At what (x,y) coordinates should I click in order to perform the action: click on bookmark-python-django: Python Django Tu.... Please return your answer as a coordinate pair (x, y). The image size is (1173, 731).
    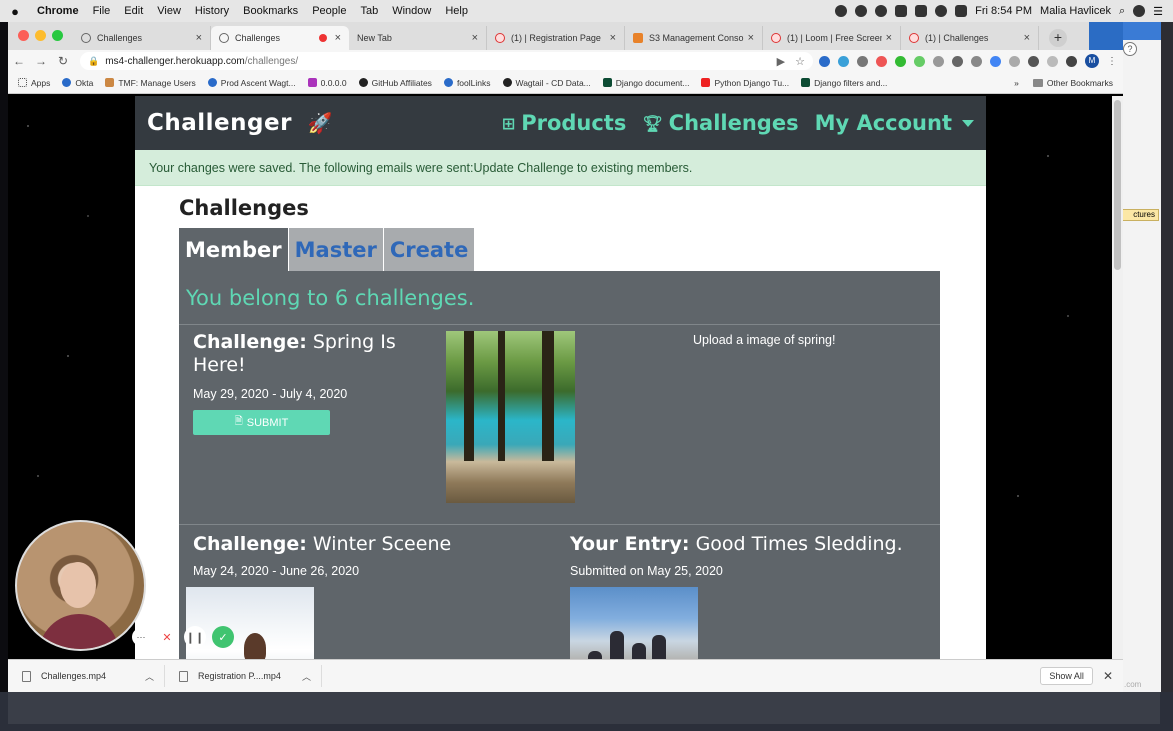
    Looking at the image, I should click on (745, 83).